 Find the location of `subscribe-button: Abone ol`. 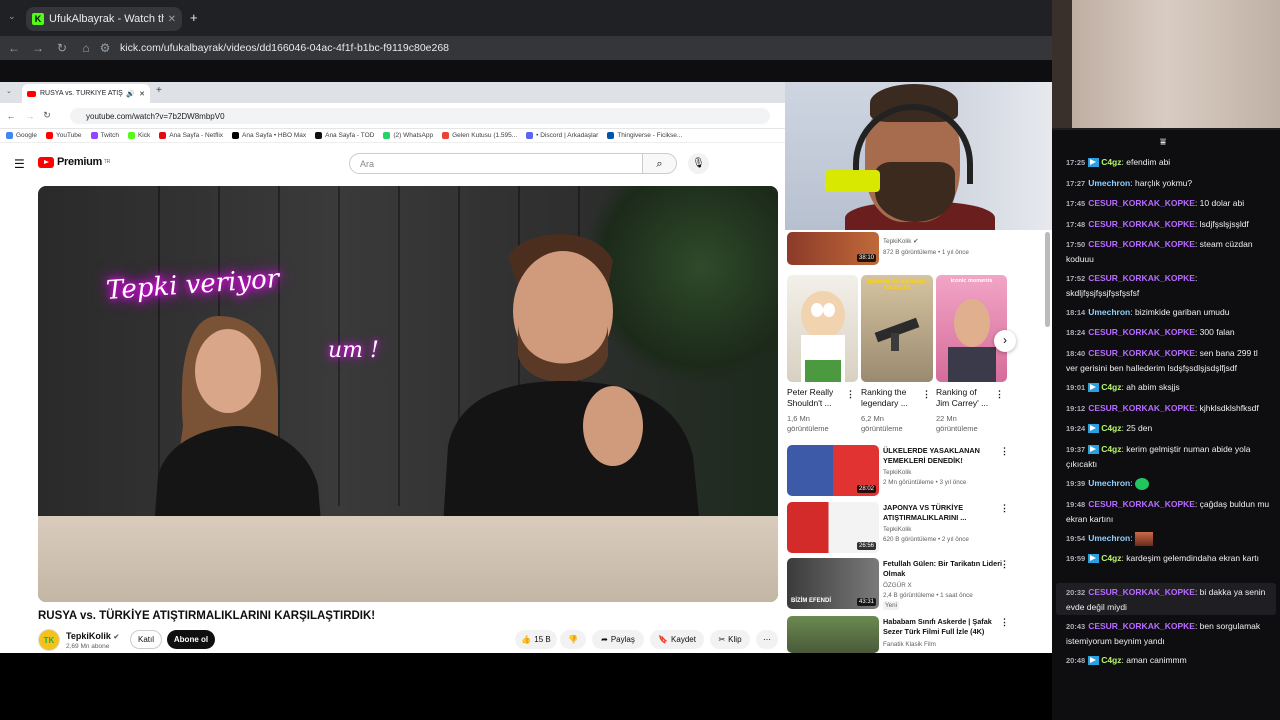

subscribe-button: Abone ol is located at coordinates (191, 639).